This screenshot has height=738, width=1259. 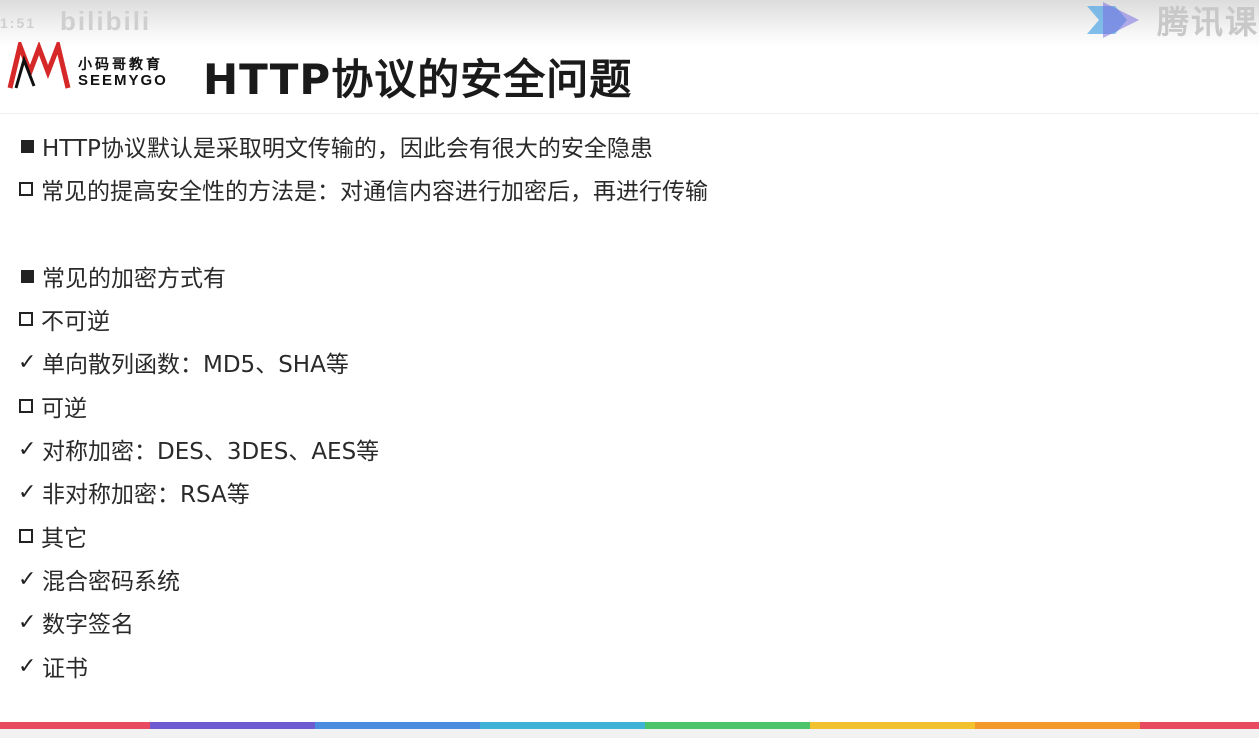 I want to click on list-item-text: 常见的提高安全性的方法是：对通信内容进行加密后，再进行传输, so click(x=374, y=192).